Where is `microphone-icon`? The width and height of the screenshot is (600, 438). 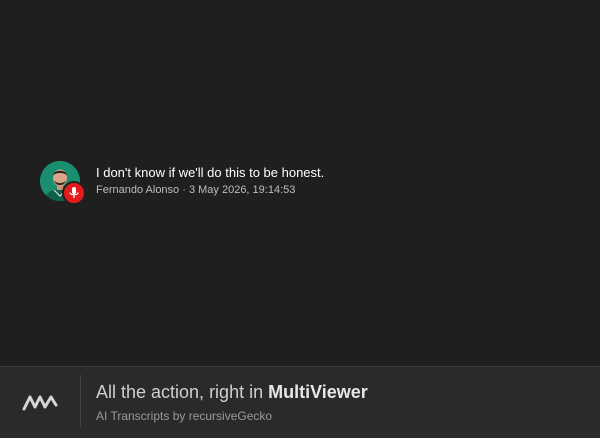
microphone-icon is located at coordinates (74, 192).